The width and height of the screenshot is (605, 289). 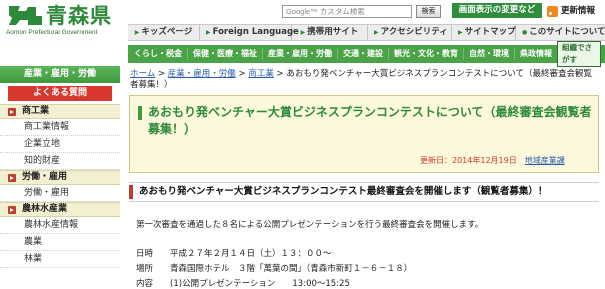 What do you see at coordinates (225, 54) in the screenshot?
I see `cat-health-welfare: 保健・医療・福祉` at bounding box center [225, 54].